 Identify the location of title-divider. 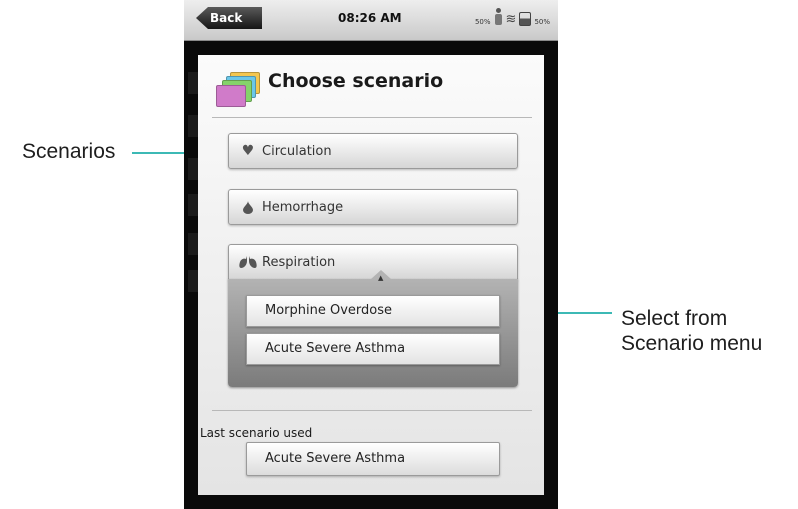
(372, 117).